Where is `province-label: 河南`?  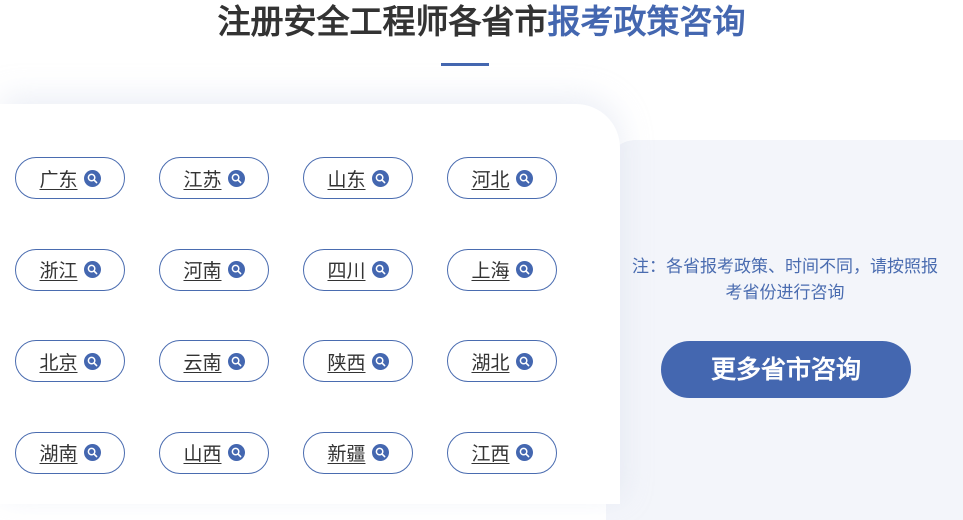
province-label: 河南 is located at coordinates (202, 271).